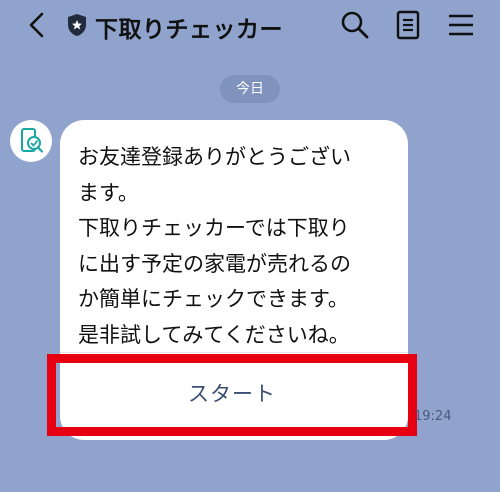 The width and height of the screenshot is (500, 492). Describe the element at coordinates (433, 416) in the screenshot. I see `message-timestamp: 19:24` at that location.